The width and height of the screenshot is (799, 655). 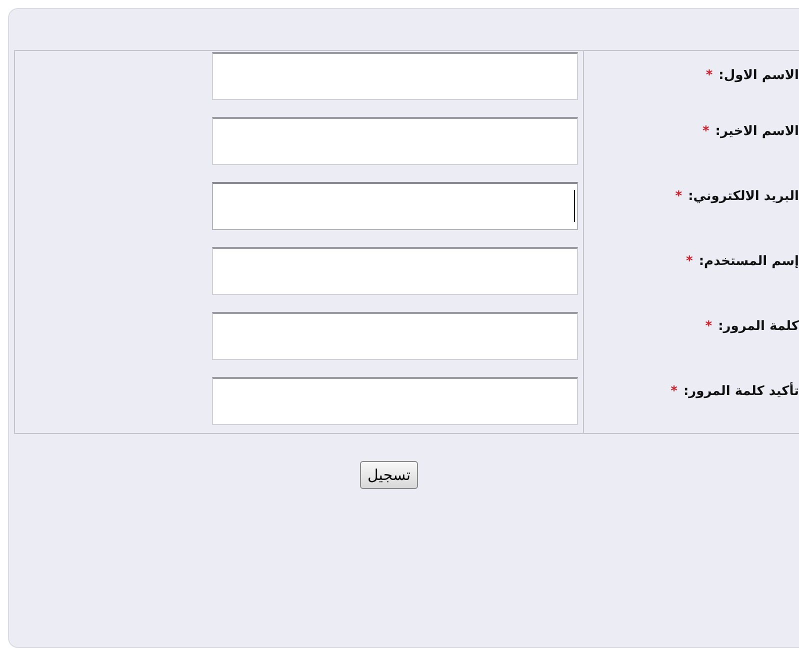 I want to click on register-button: تسجيل, so click(x=389, y=475).